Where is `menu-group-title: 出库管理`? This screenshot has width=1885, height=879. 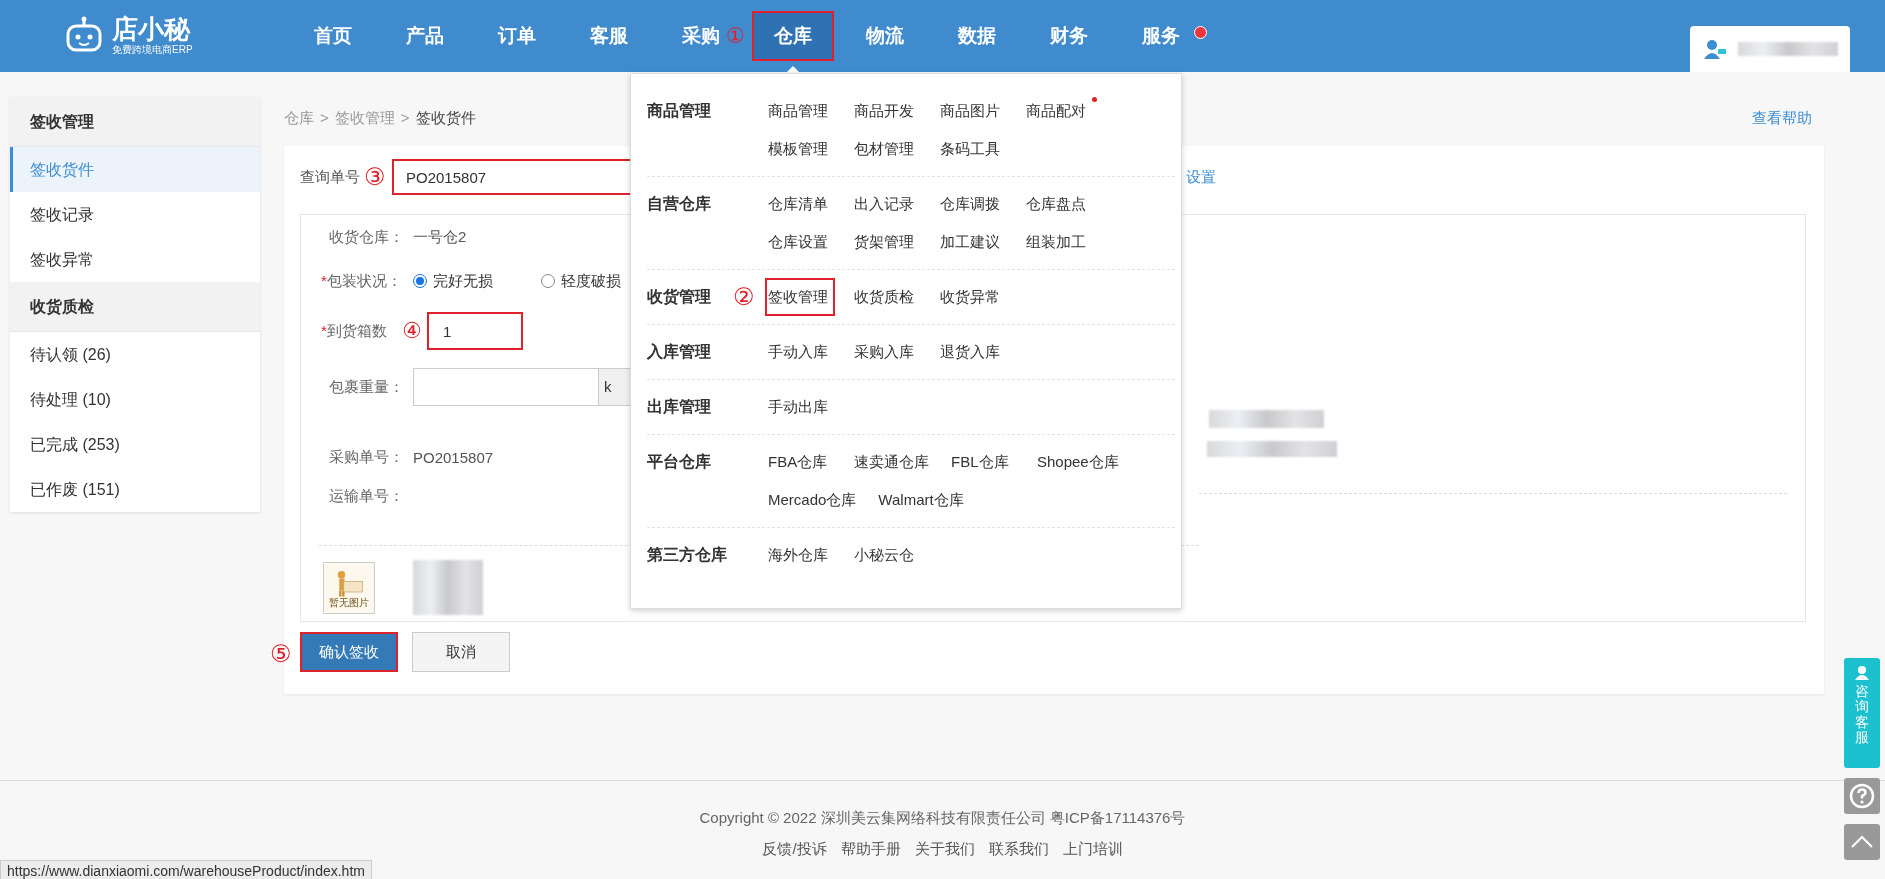 menu-group-title: 出库管理 is located at coordinates (679, 406).